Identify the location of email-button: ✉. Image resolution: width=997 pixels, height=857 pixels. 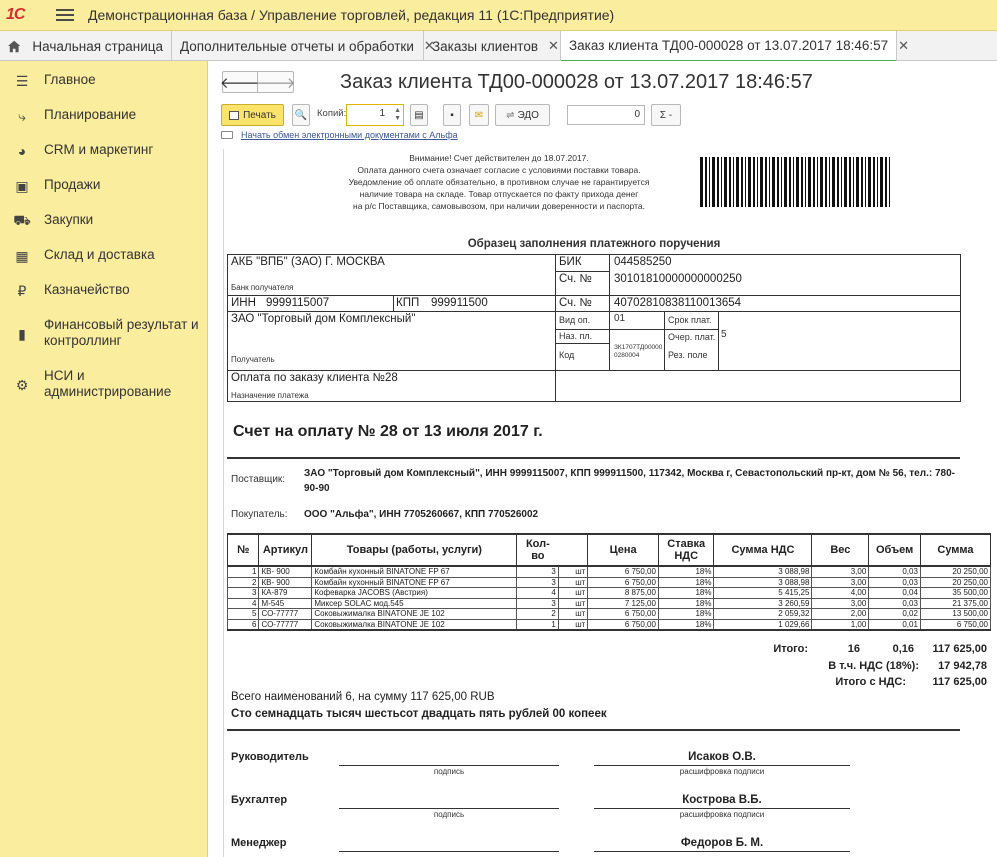
(479, 115).